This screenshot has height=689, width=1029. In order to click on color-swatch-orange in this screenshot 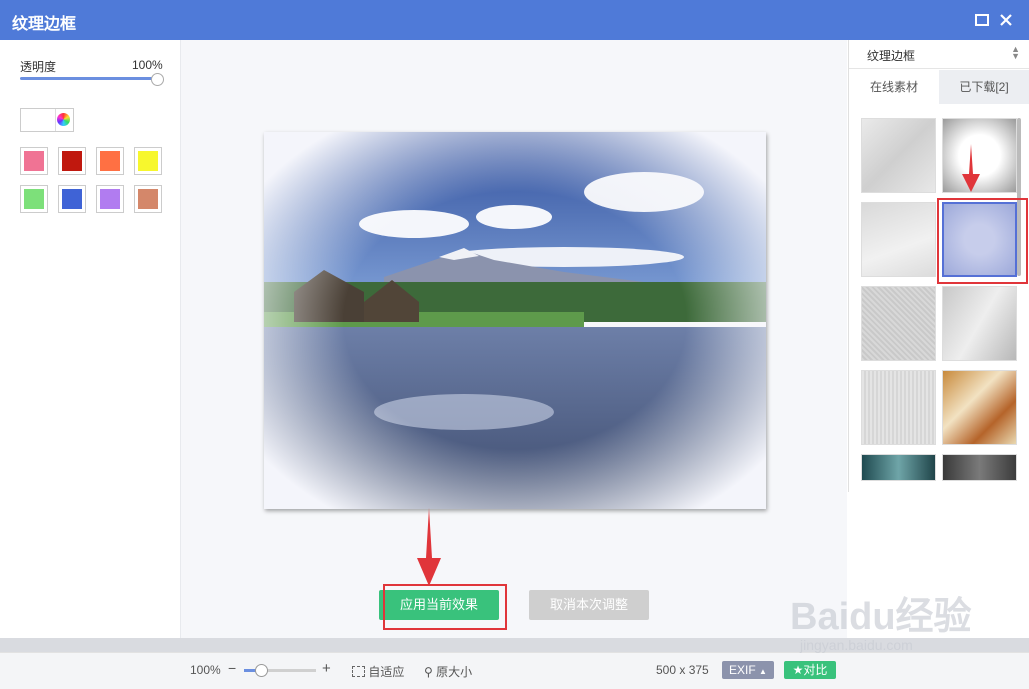, I will do `click(110, 161)`.